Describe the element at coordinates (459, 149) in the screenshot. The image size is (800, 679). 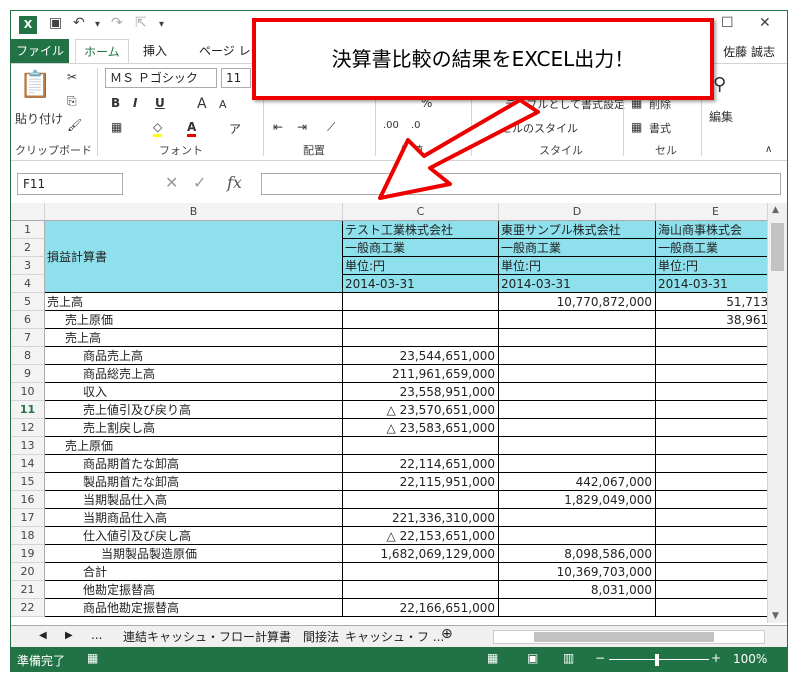
I see `callout-arrow` at that location.